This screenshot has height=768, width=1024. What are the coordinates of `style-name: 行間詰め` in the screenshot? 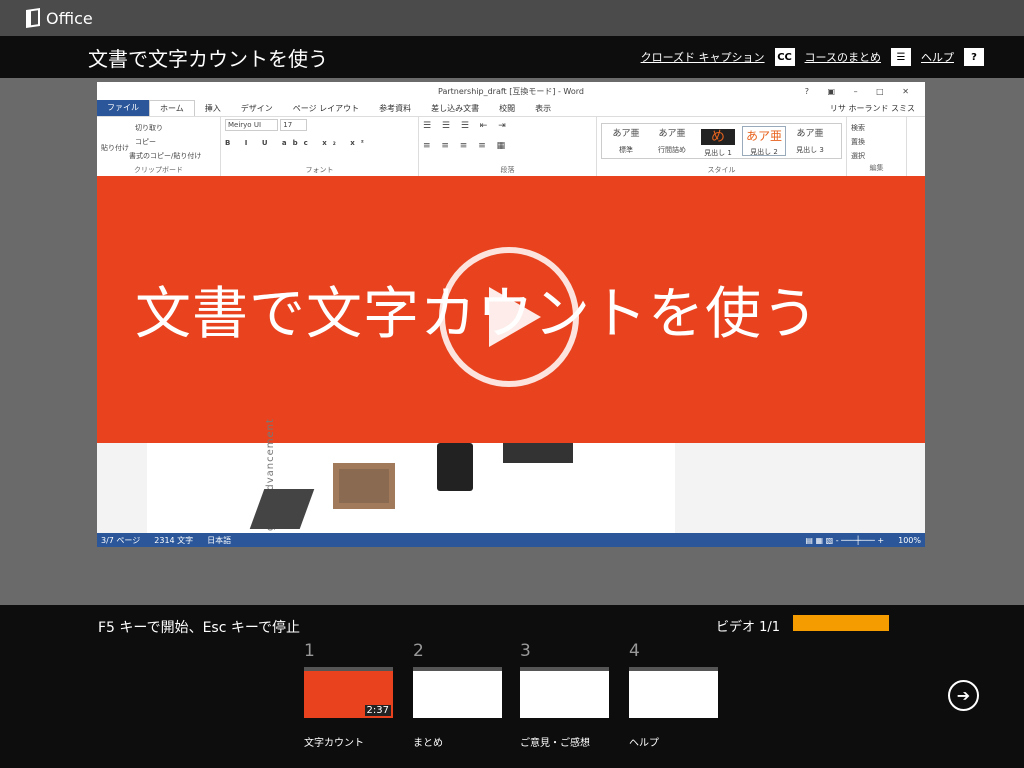 It's located at (672, 150).